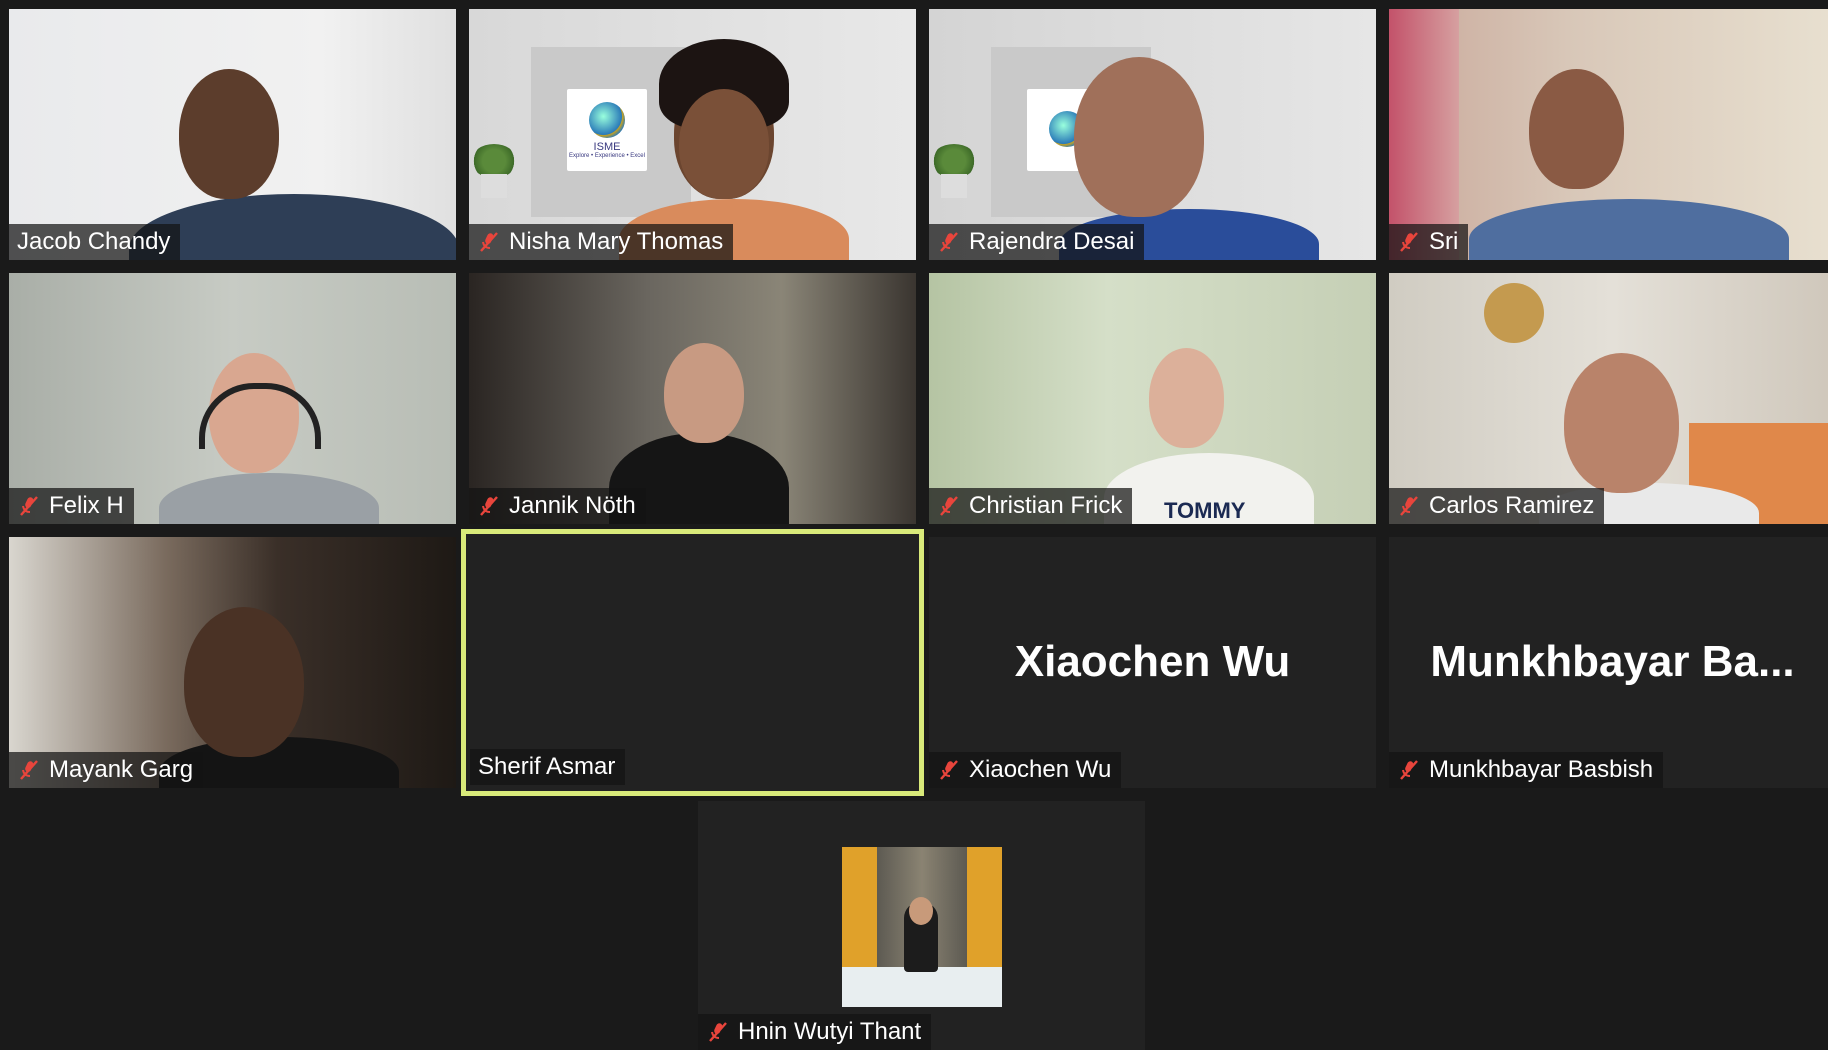  I want to click on video-tile: Mayank Garg, so click(232, 662).